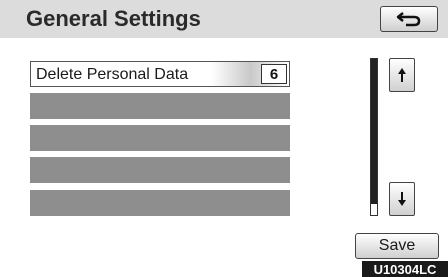 The height and width of the screenshot is (277, 448). I want to click on scroll-down-button, so click(402, 199).